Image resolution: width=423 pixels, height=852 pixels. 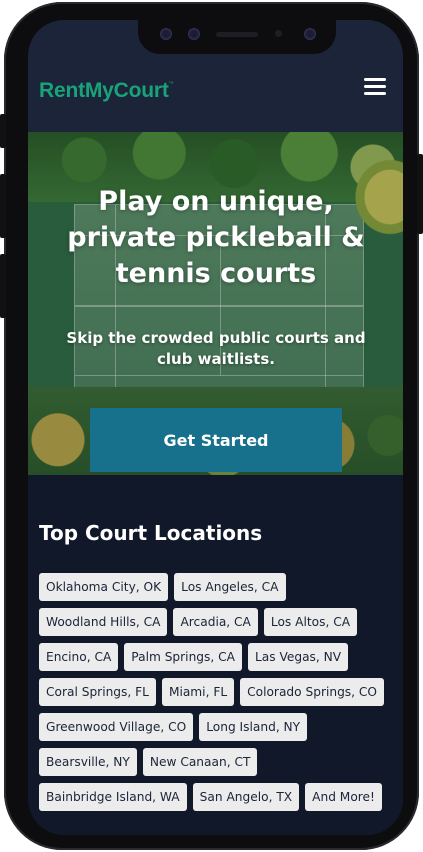 I want to click on location-chip: Long Island, NY, so click(x=253, y=727).